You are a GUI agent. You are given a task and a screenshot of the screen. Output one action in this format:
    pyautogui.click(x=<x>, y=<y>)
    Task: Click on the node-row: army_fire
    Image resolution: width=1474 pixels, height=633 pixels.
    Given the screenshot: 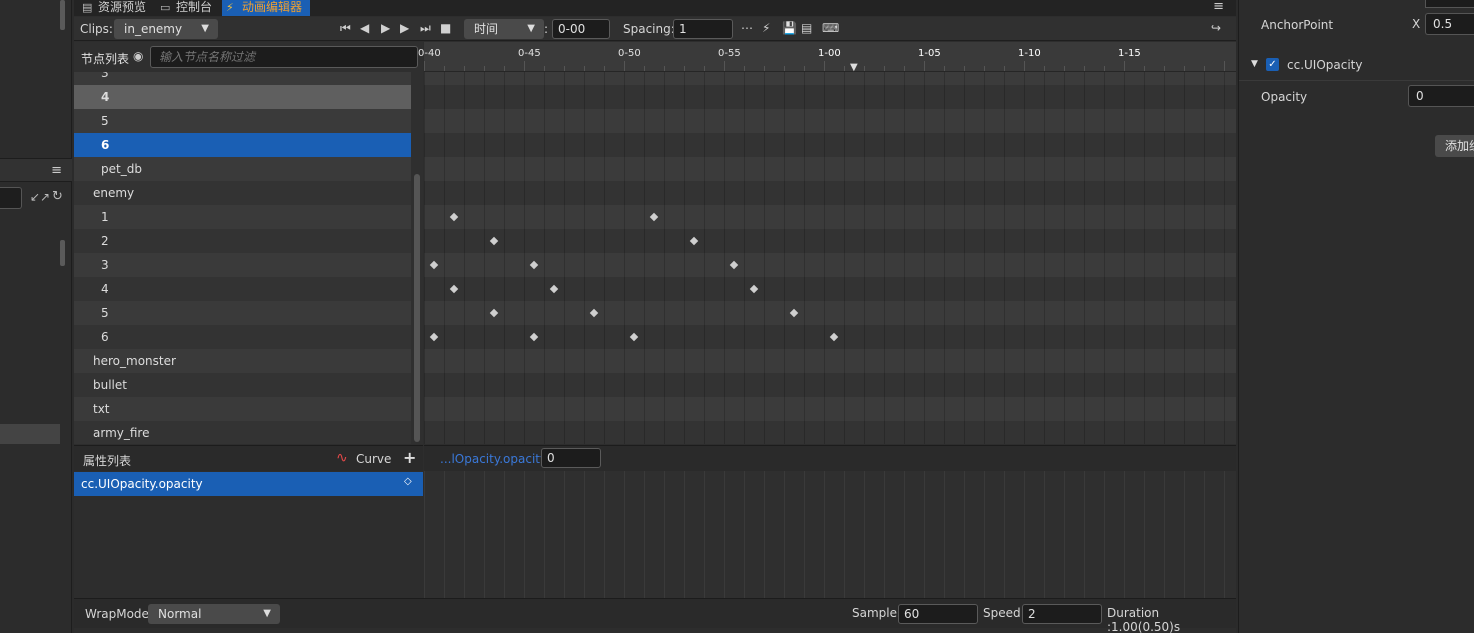 What is the action you would take?
    pyautogui.click(x=242, y=432)
    